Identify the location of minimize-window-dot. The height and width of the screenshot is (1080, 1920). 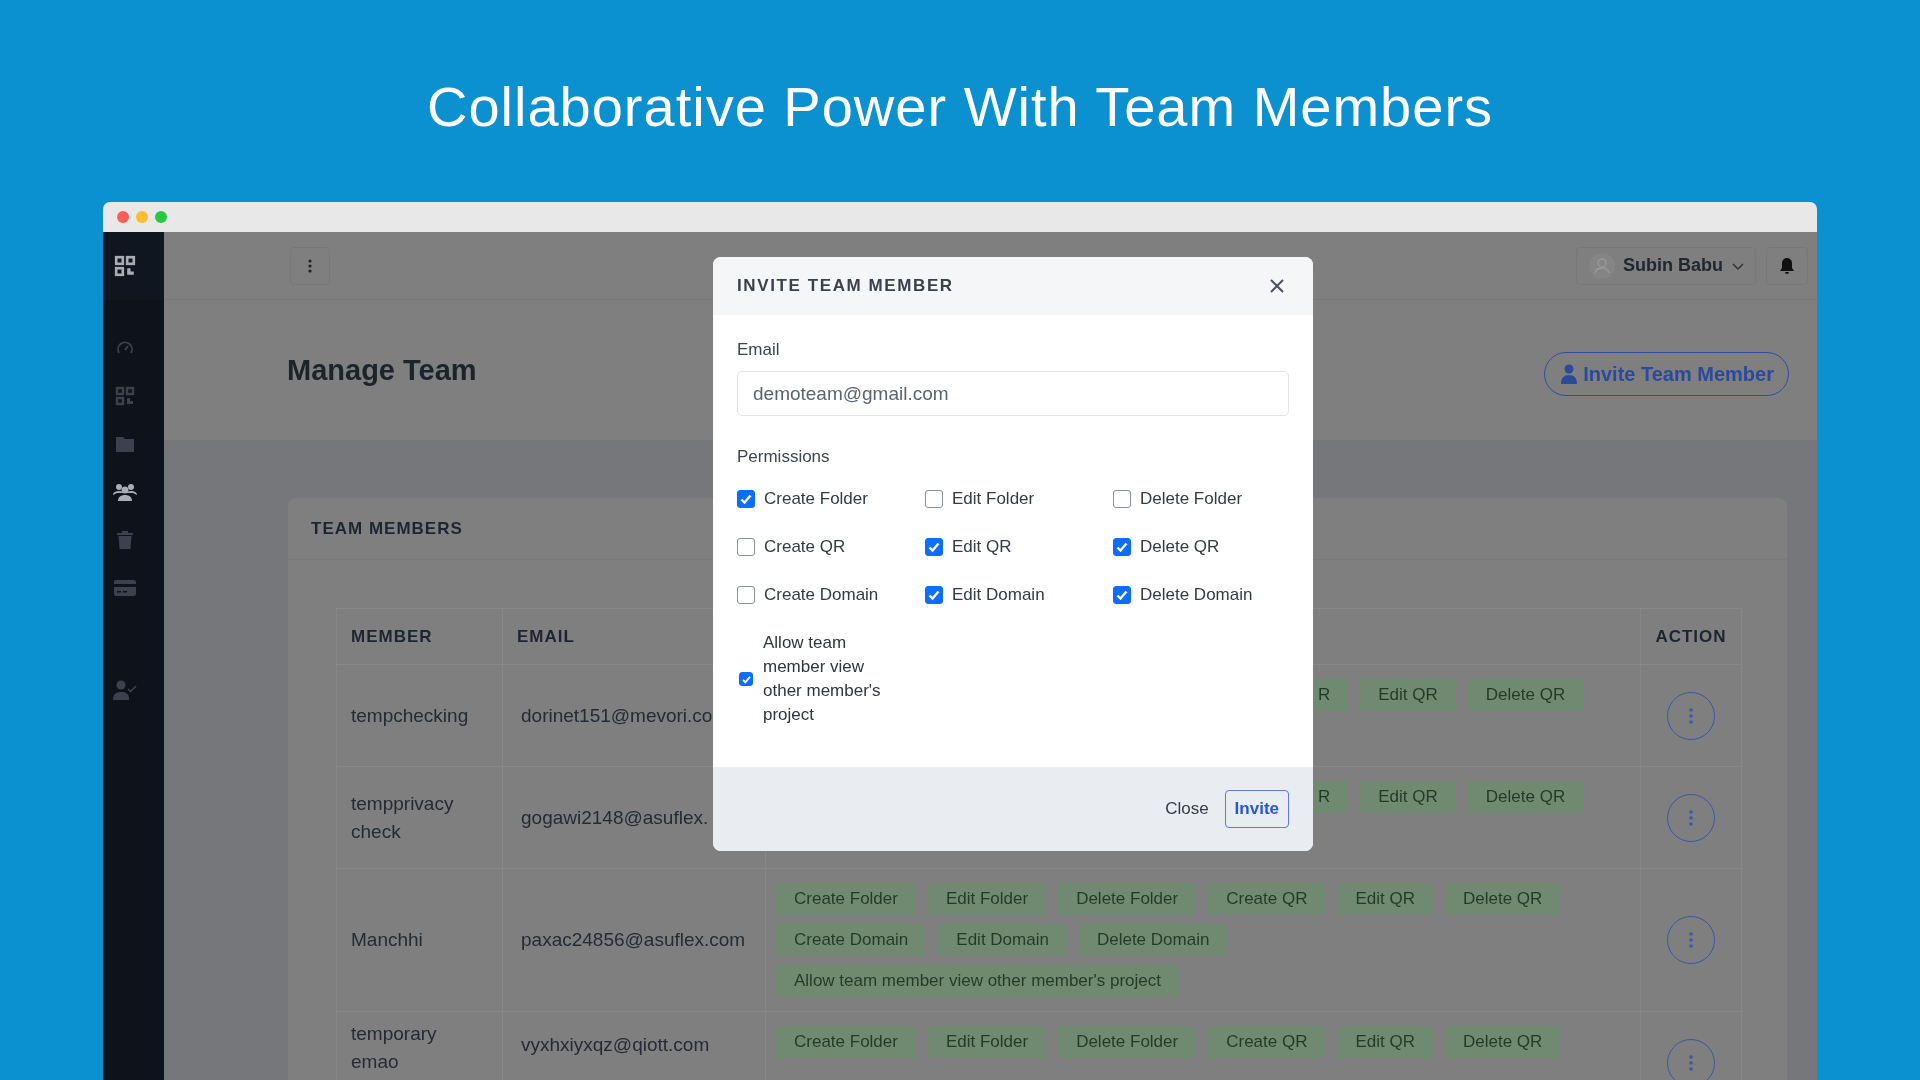
(142, 217).